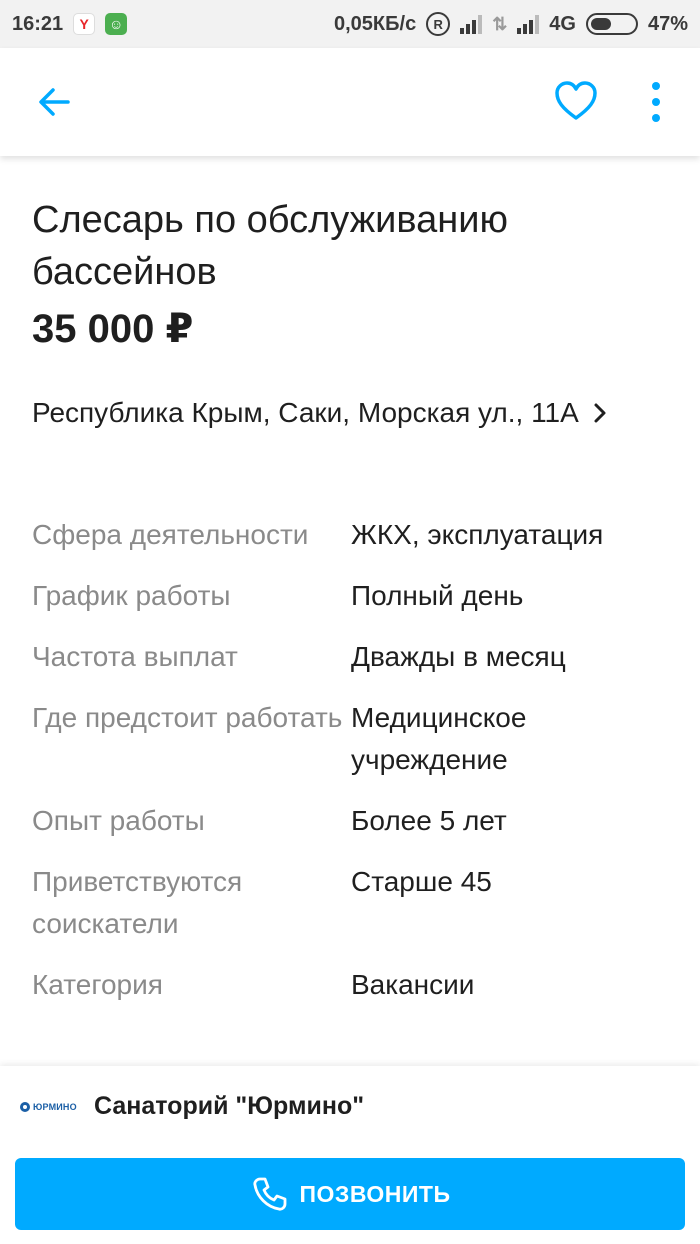 Image resolution: width=700 pixels, height=1244 pixels. I want to click on chevron-right-icon, so click(600, 413).